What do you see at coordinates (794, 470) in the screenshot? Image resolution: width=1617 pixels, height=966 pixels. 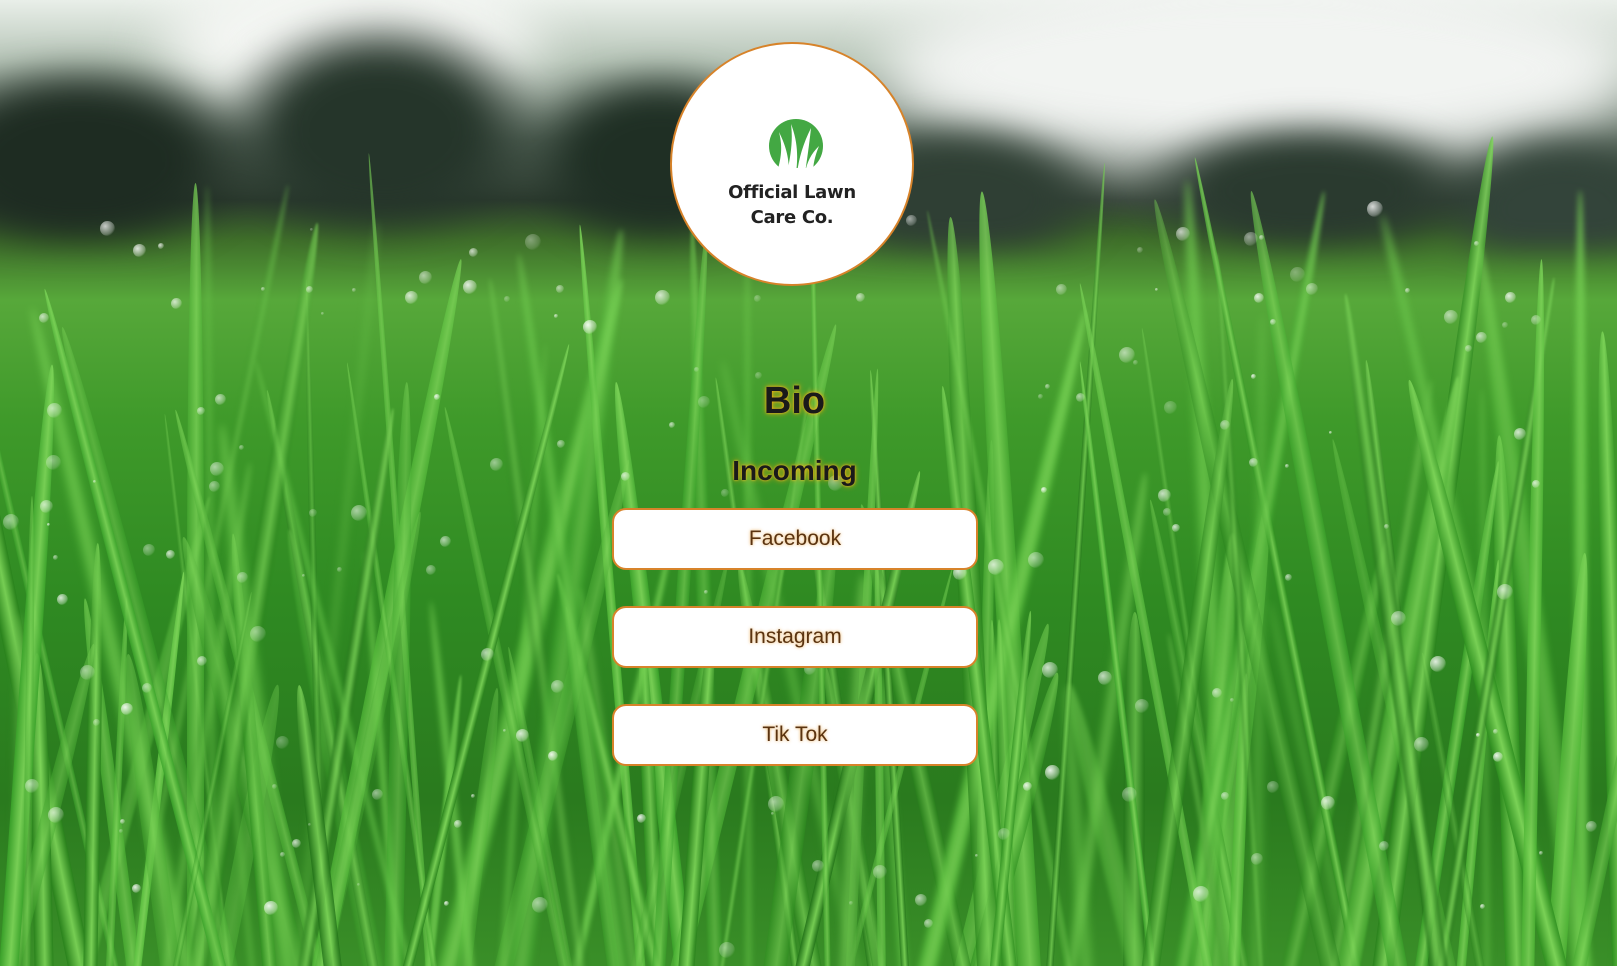 I see `bio-text: Incoming` at bounding box center [794, 470].